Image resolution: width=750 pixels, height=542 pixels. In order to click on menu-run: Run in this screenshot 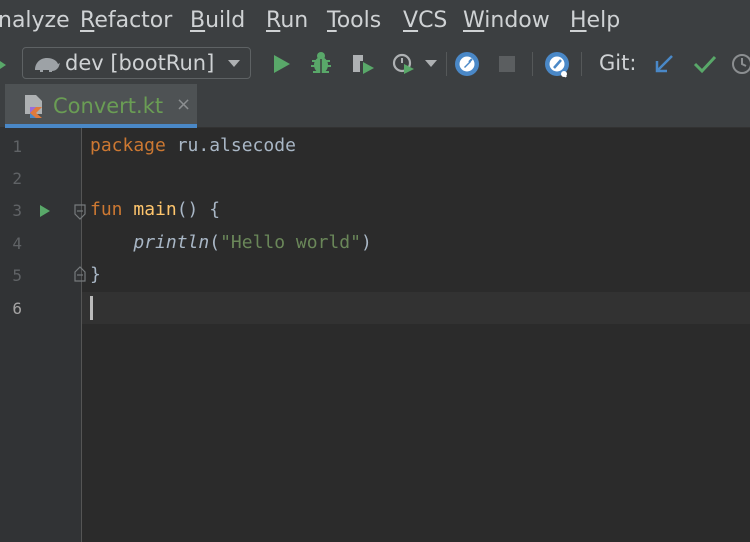, I will do `click(287, 20)`.